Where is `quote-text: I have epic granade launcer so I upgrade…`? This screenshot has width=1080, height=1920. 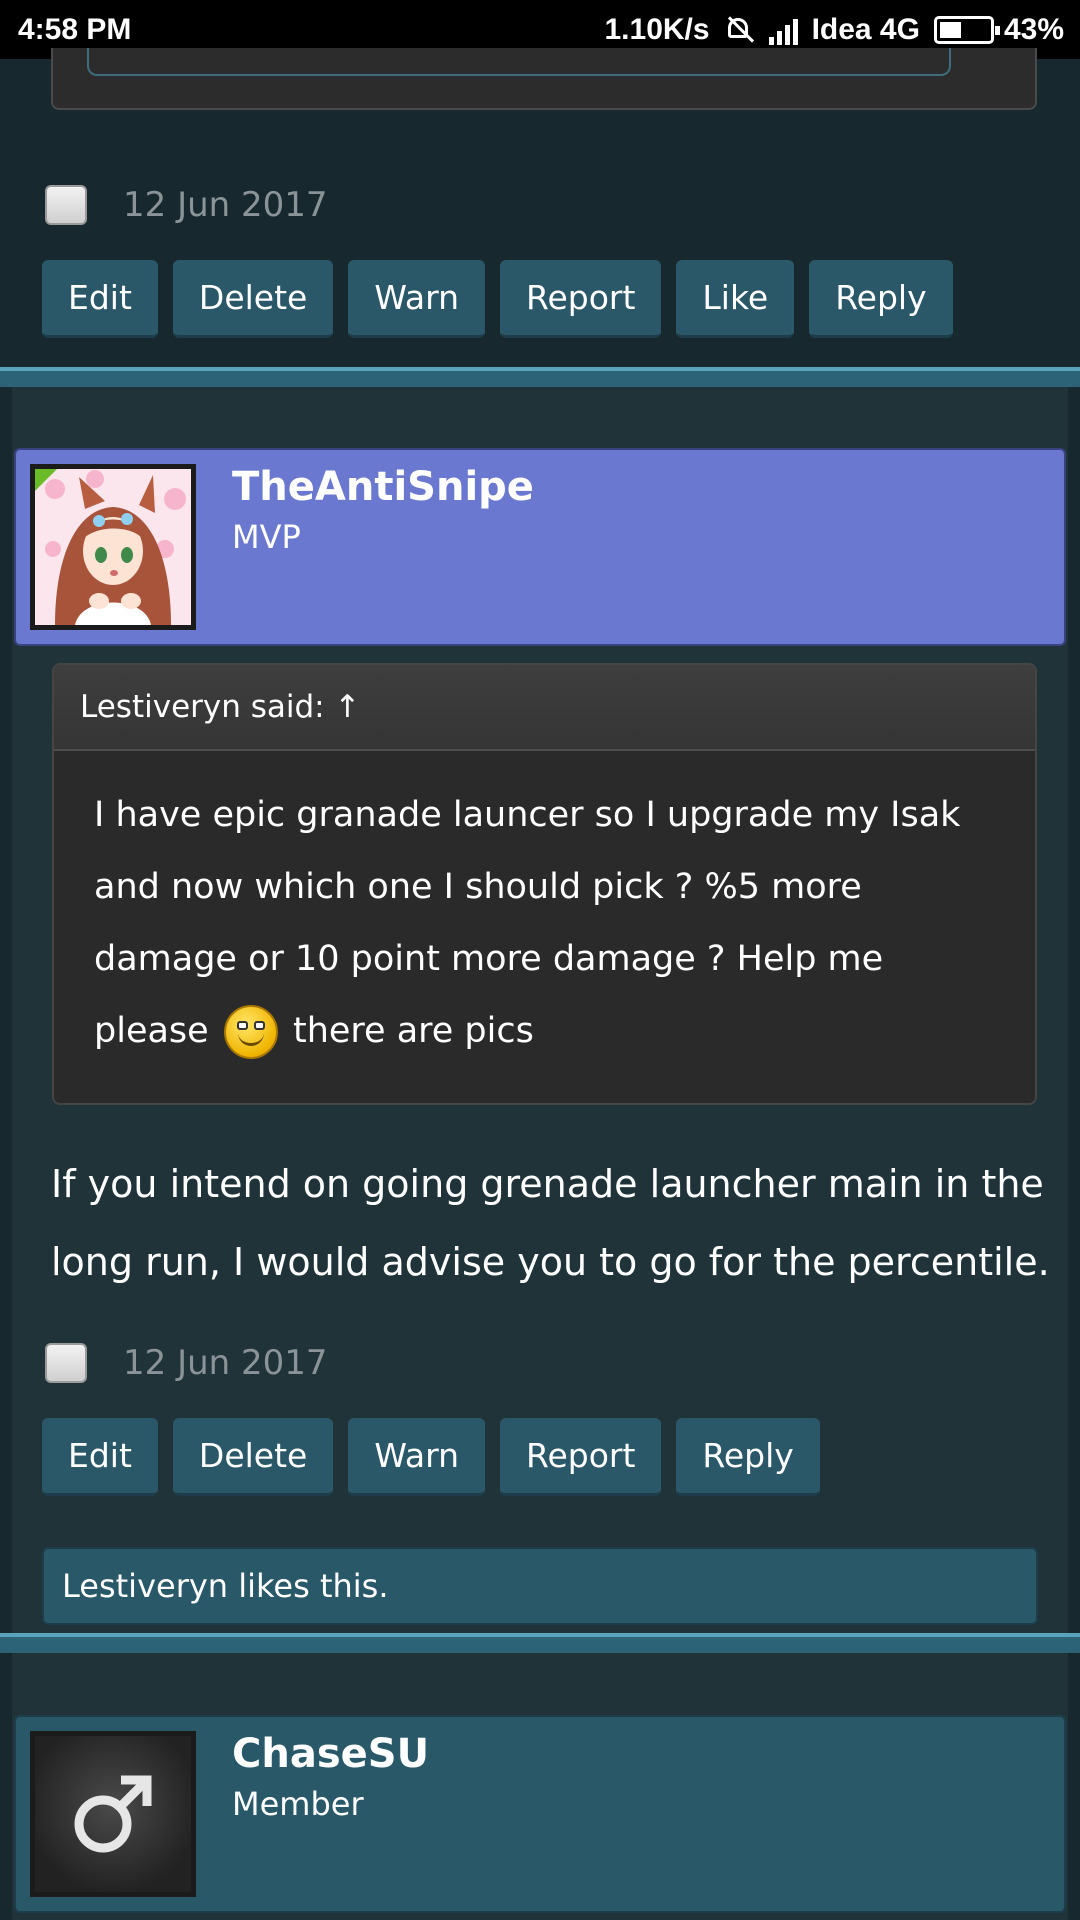 quote-text: I have epic granade launcer so I upgrade… is located at coordinates (544, 909).